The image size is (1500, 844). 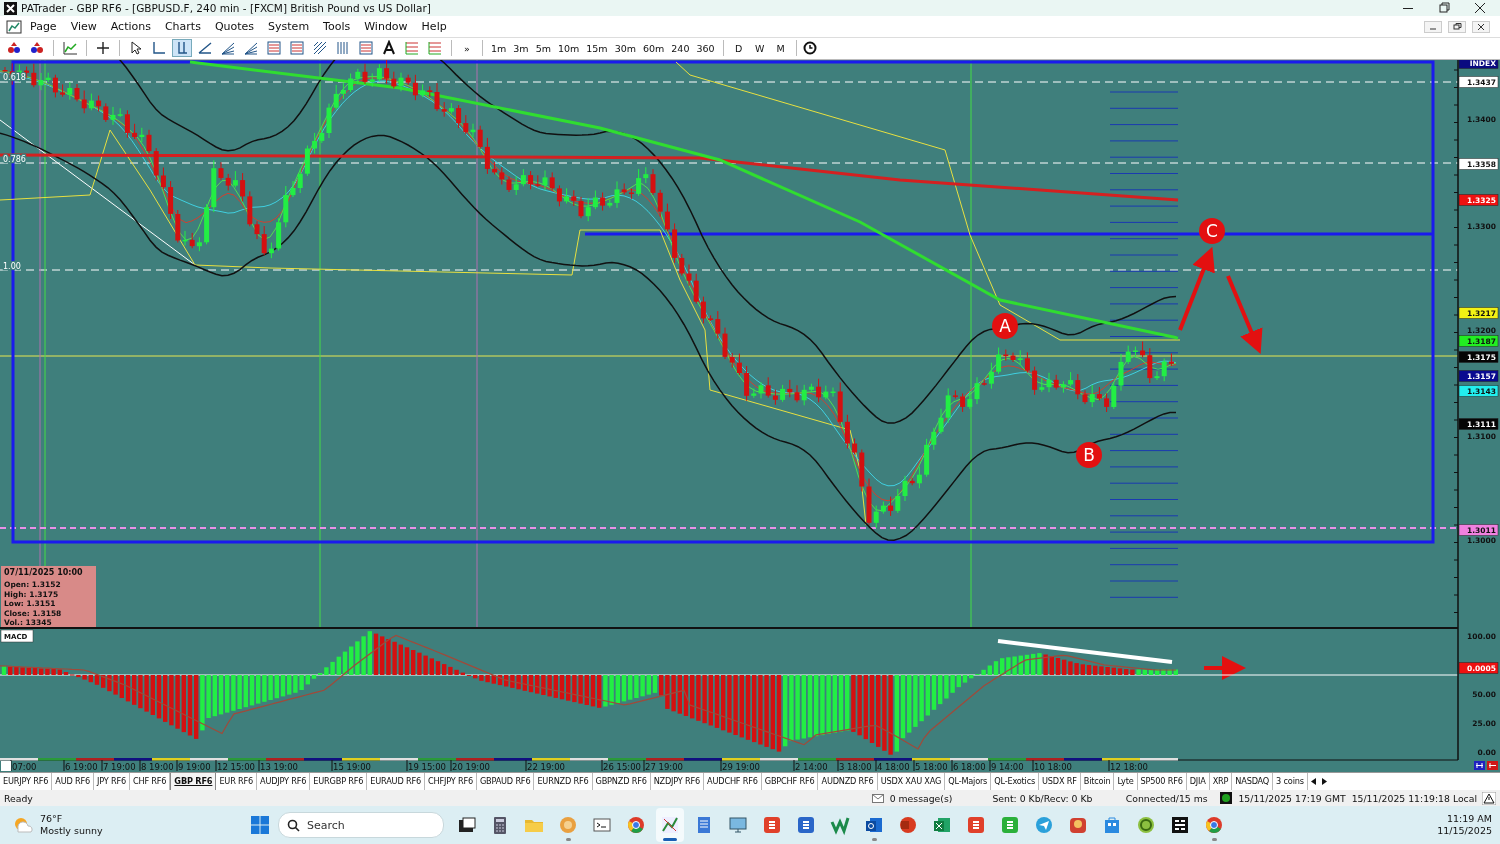 I want to click on marker-label: C, so click(x=1212, y=231).